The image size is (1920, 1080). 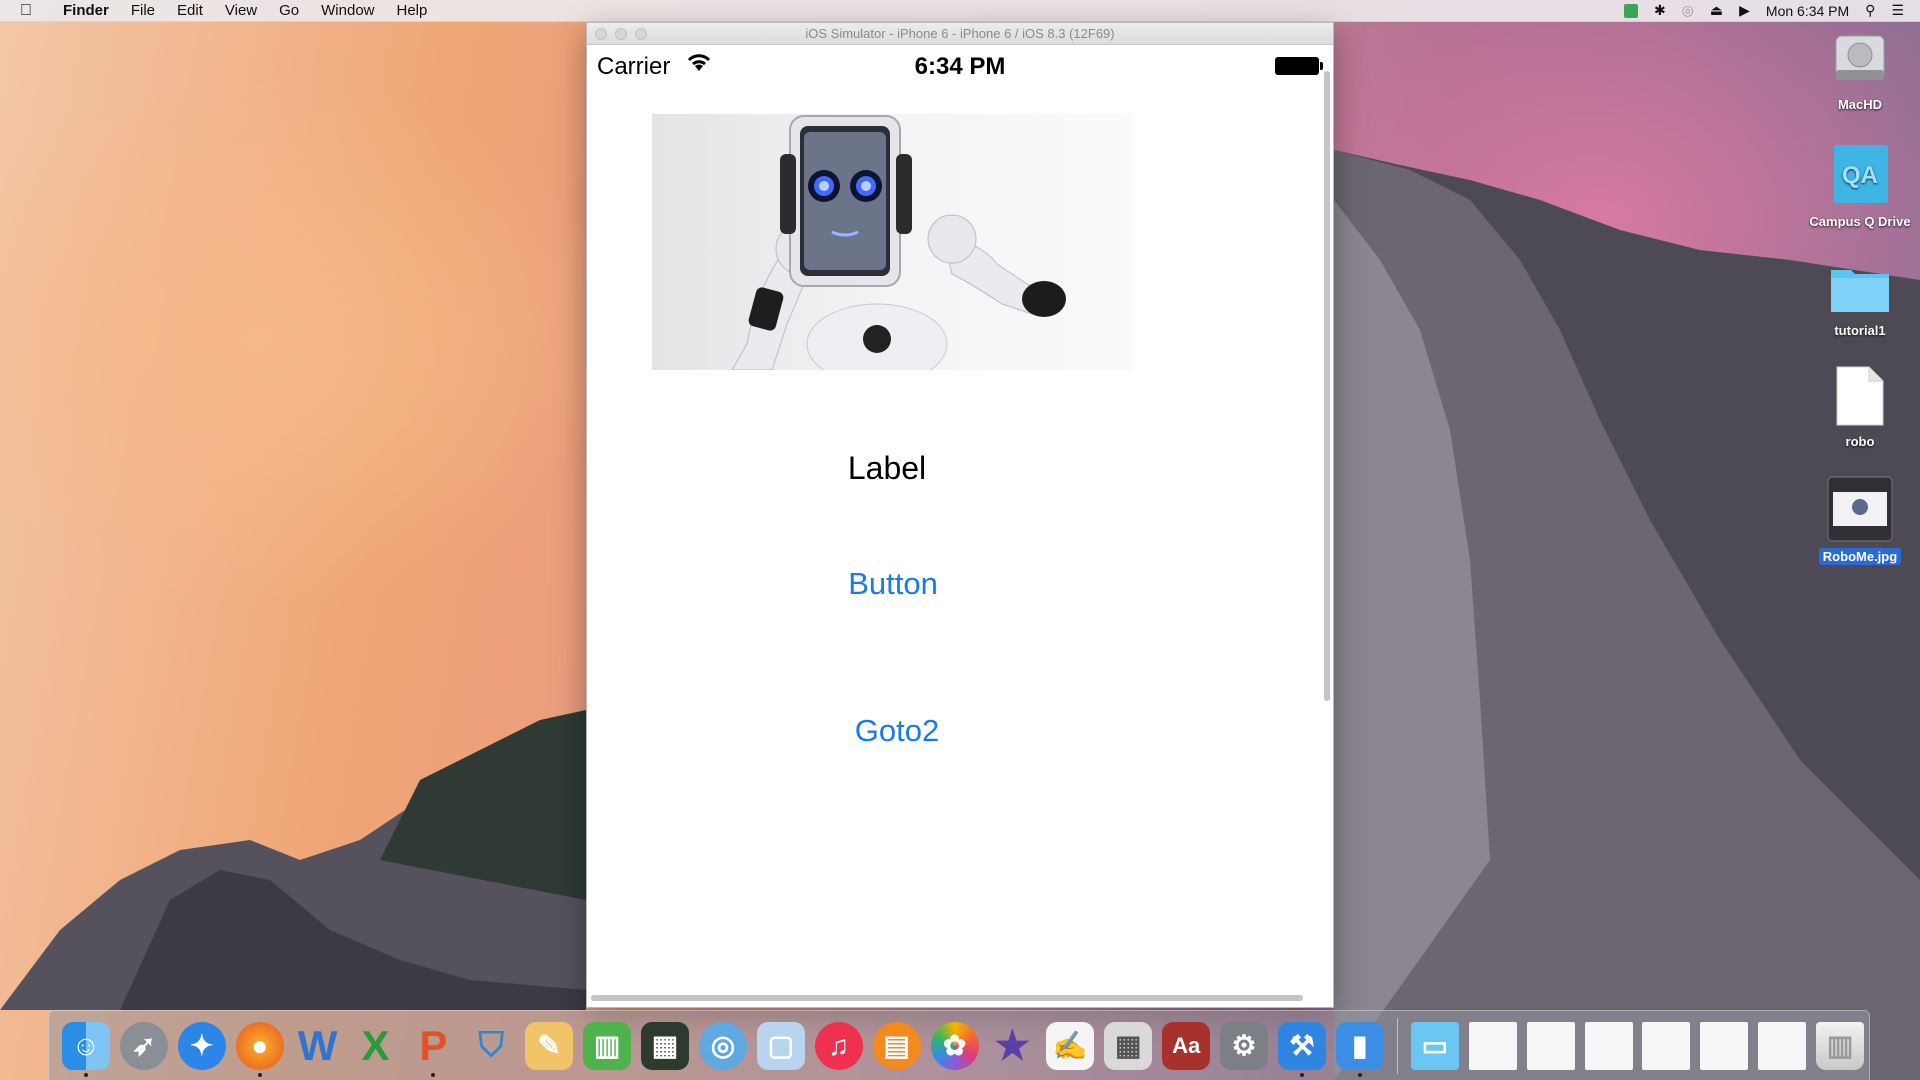 What do you see at coordinates (1860, 291) in the screenshot?
I see `folder-icon` at bounding box center [1860, 291].